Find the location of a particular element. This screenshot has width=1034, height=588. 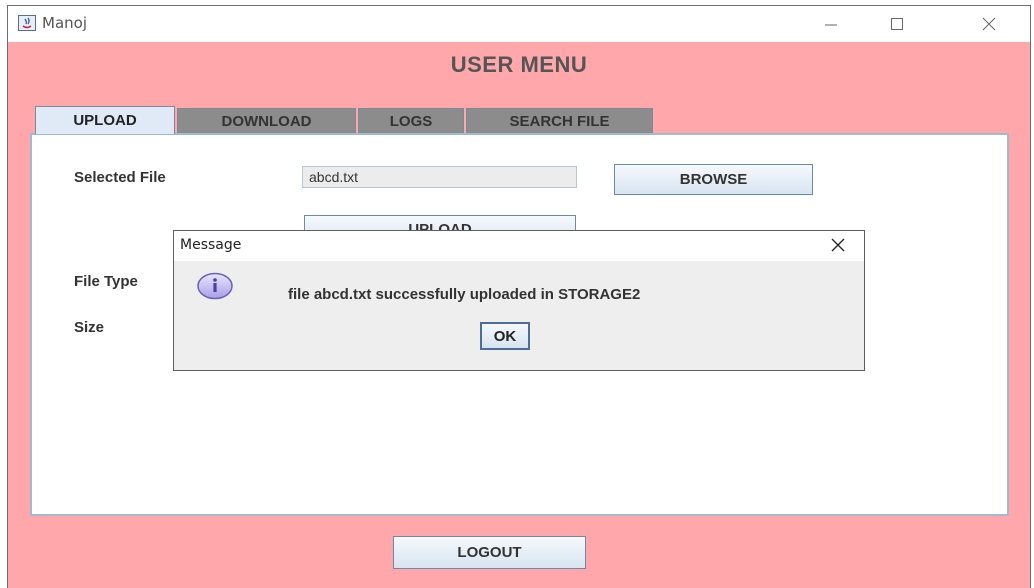

dialog-close-button is located at coordinates (838, 245).